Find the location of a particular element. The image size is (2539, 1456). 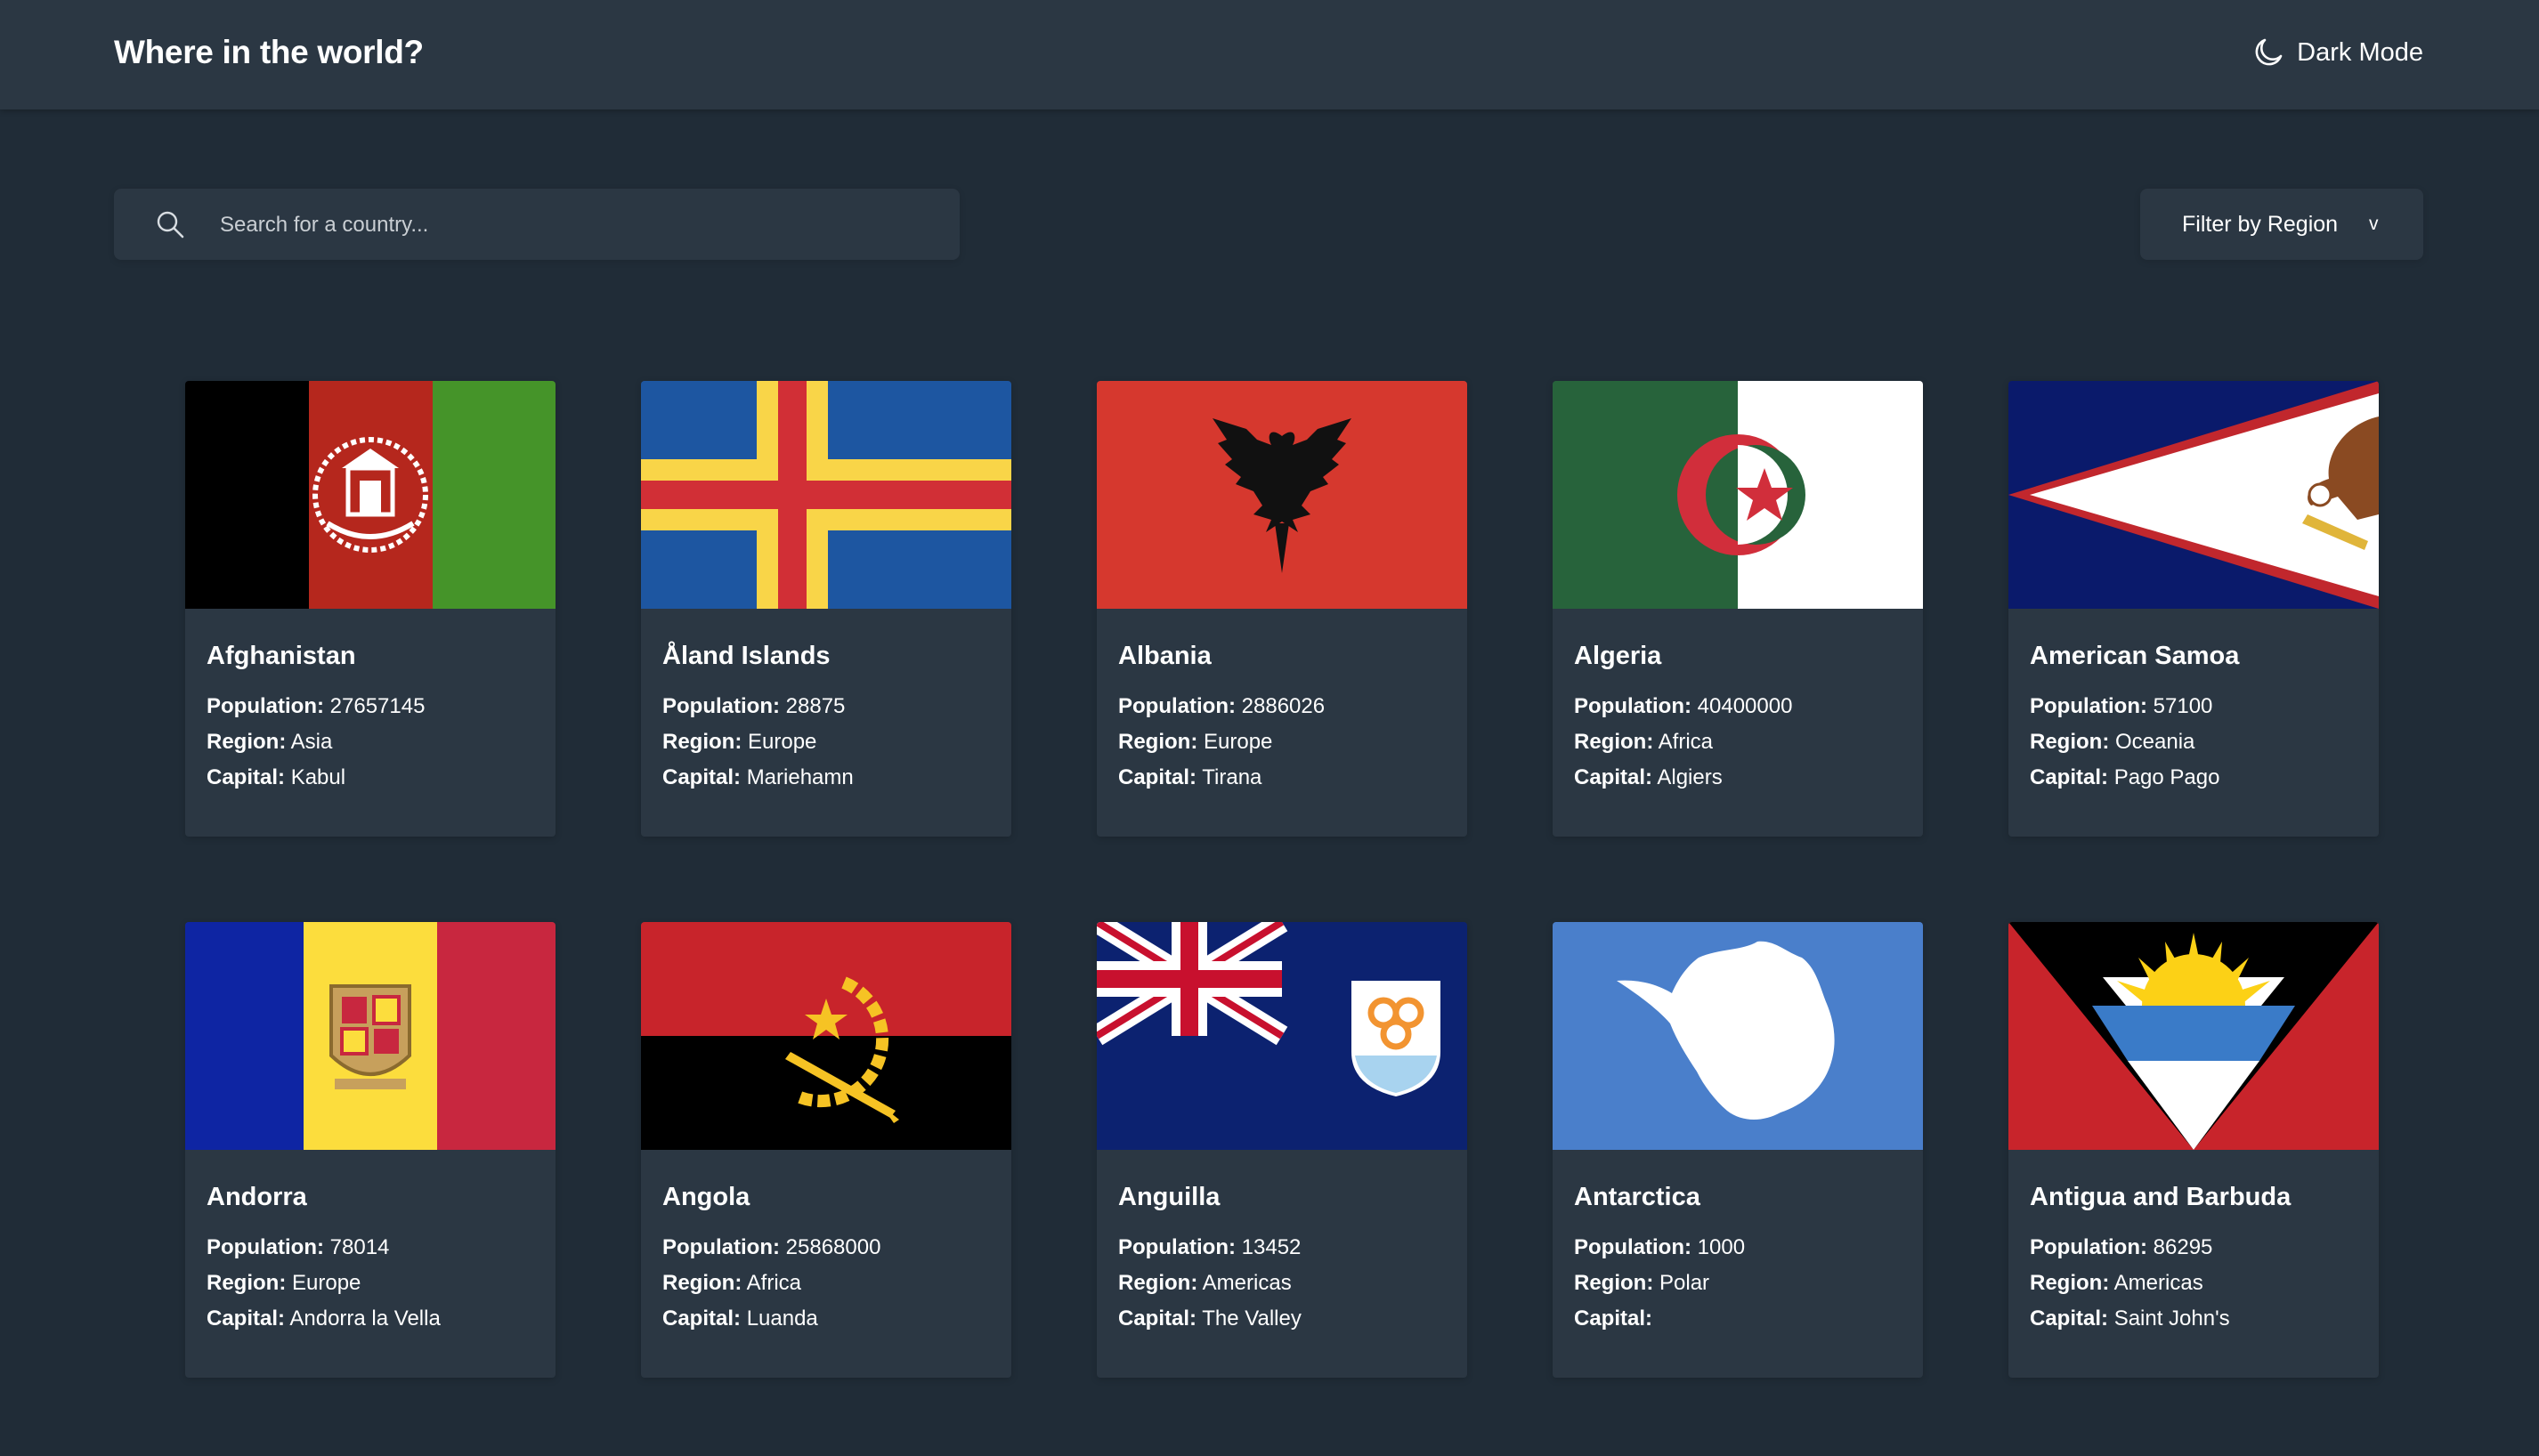

filter-by-region-dropdown: Filter by Region v is located at coordinates (2281, 224).